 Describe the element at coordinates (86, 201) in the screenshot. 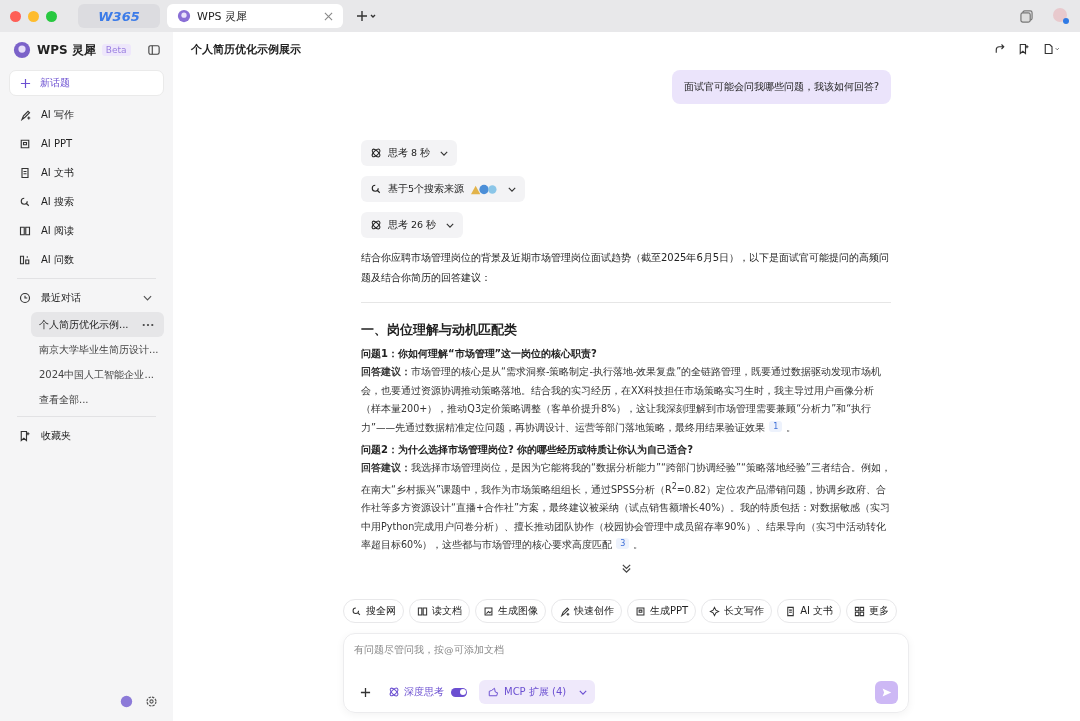

I see `sidebar-item: AI 搜索` at that location.